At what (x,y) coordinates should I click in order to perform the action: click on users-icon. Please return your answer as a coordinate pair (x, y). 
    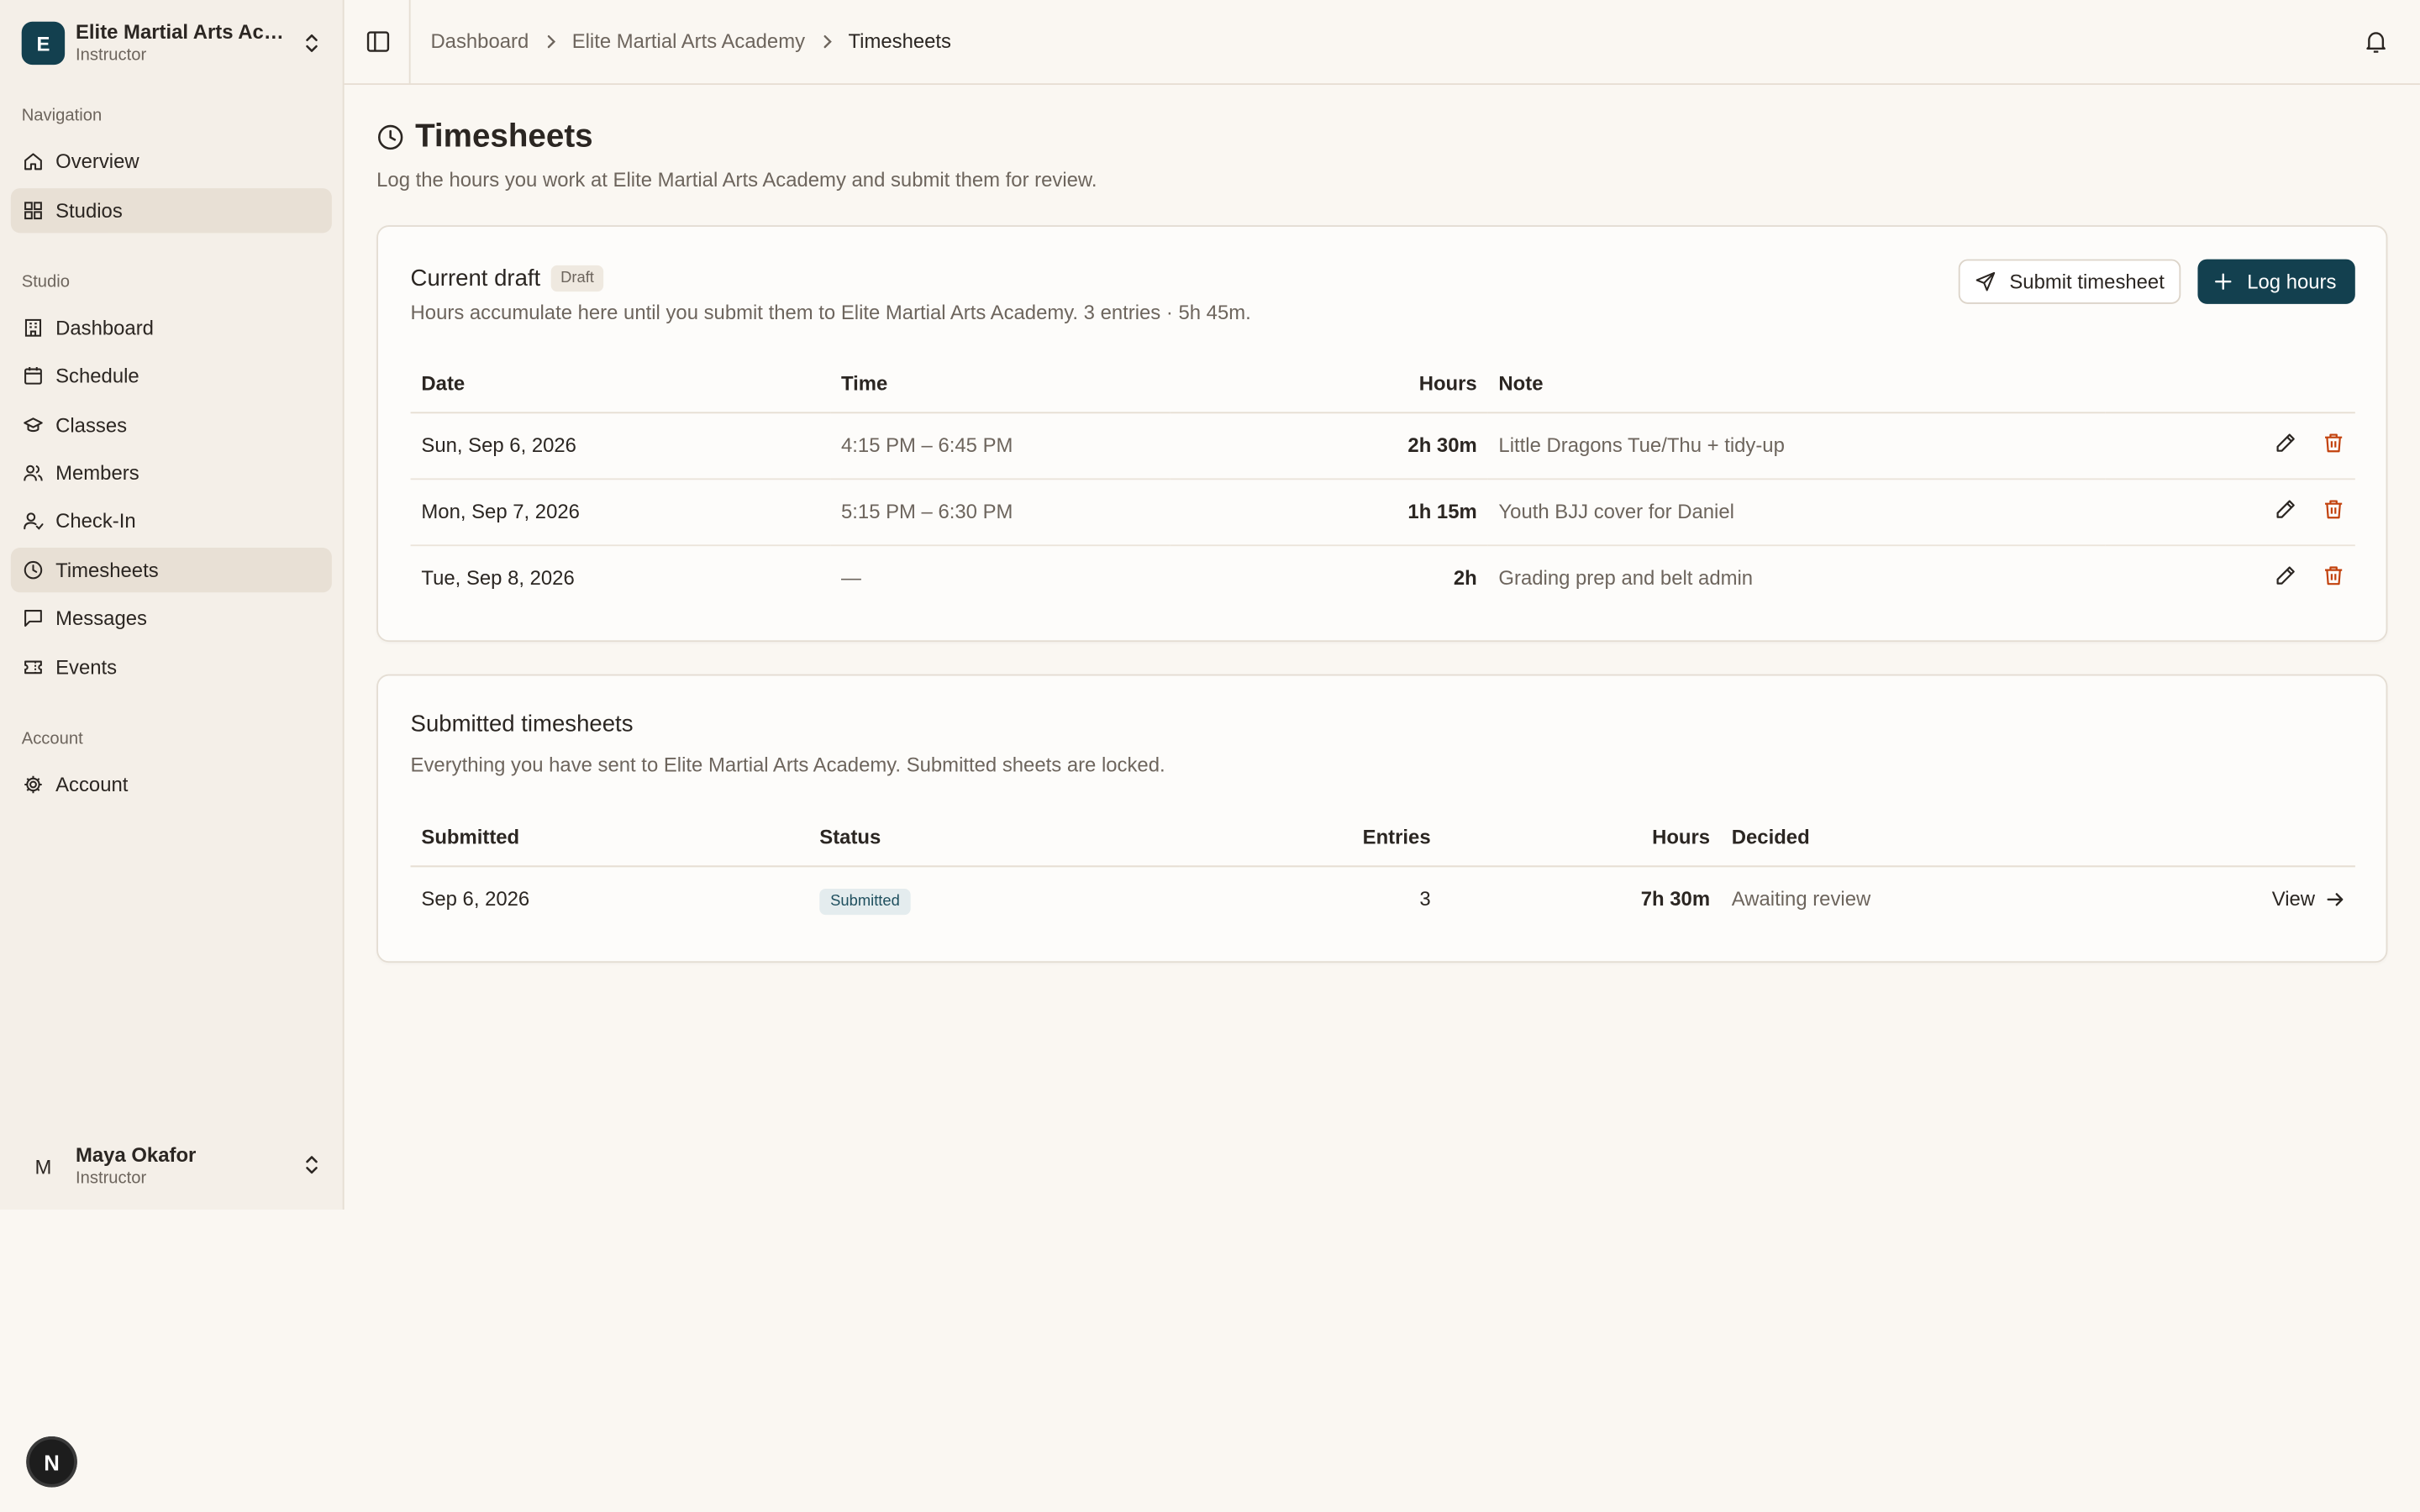
    Looking at the image, I should click on (34, 473).